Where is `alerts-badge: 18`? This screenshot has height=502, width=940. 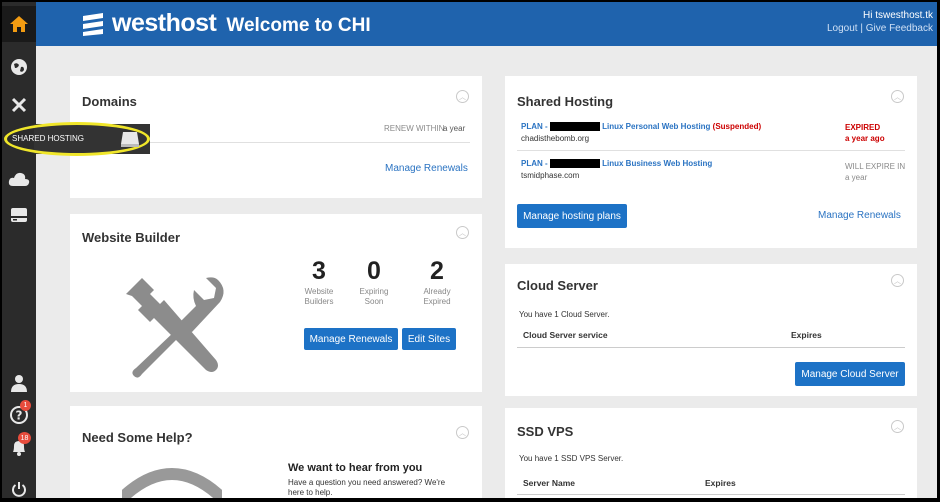
alerts-badge: 18 is located at coordinates (24, 438).